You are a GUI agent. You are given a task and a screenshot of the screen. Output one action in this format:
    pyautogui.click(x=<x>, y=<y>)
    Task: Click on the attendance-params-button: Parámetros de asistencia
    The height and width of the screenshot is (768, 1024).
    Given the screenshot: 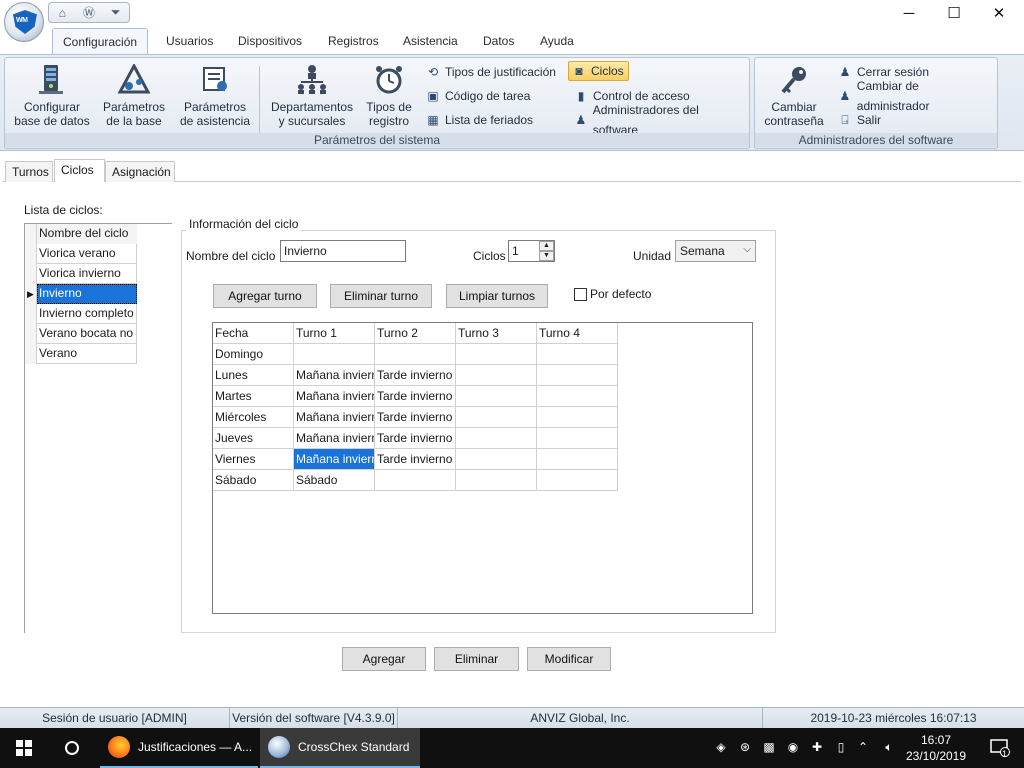 What is the action you would take?
    pyautogui.click(x=215, y=95)
    